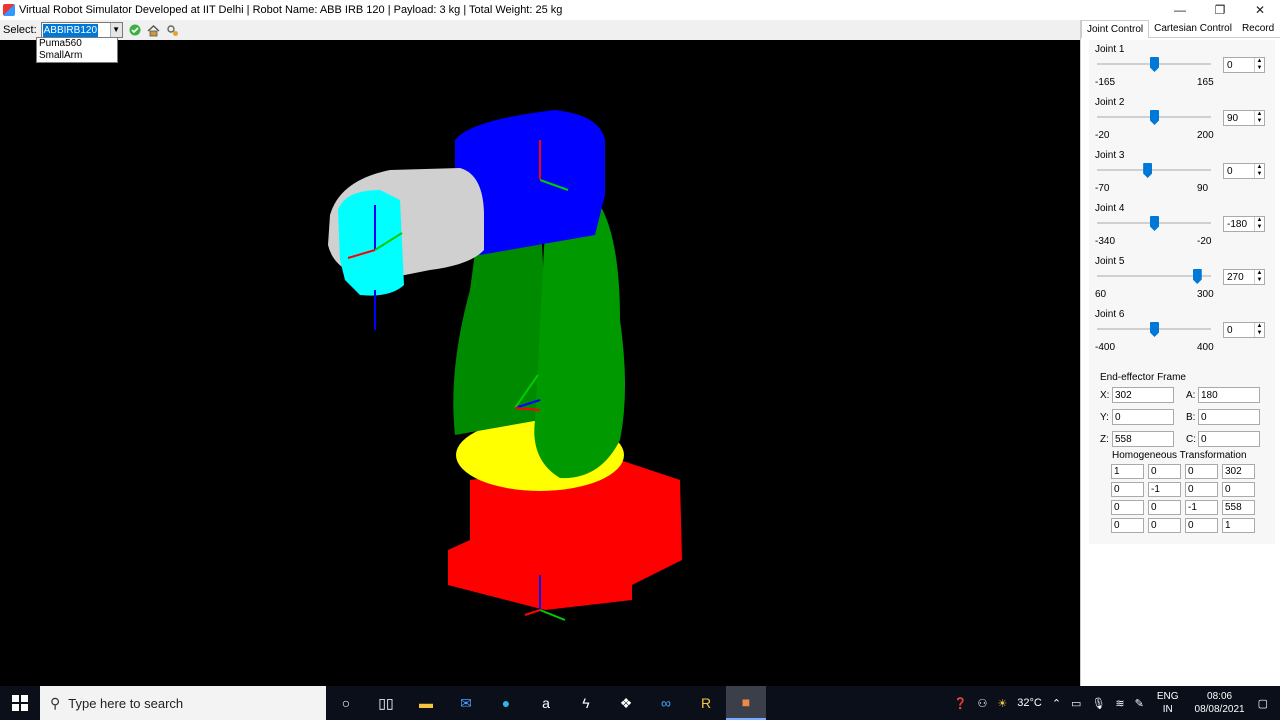 Image resolution: width=1280 pixels, height=720 pixels. Describe the element at coordinates (1056, 703) in the screenshot. I see `chevron-up-icon: ⌃` at that location.